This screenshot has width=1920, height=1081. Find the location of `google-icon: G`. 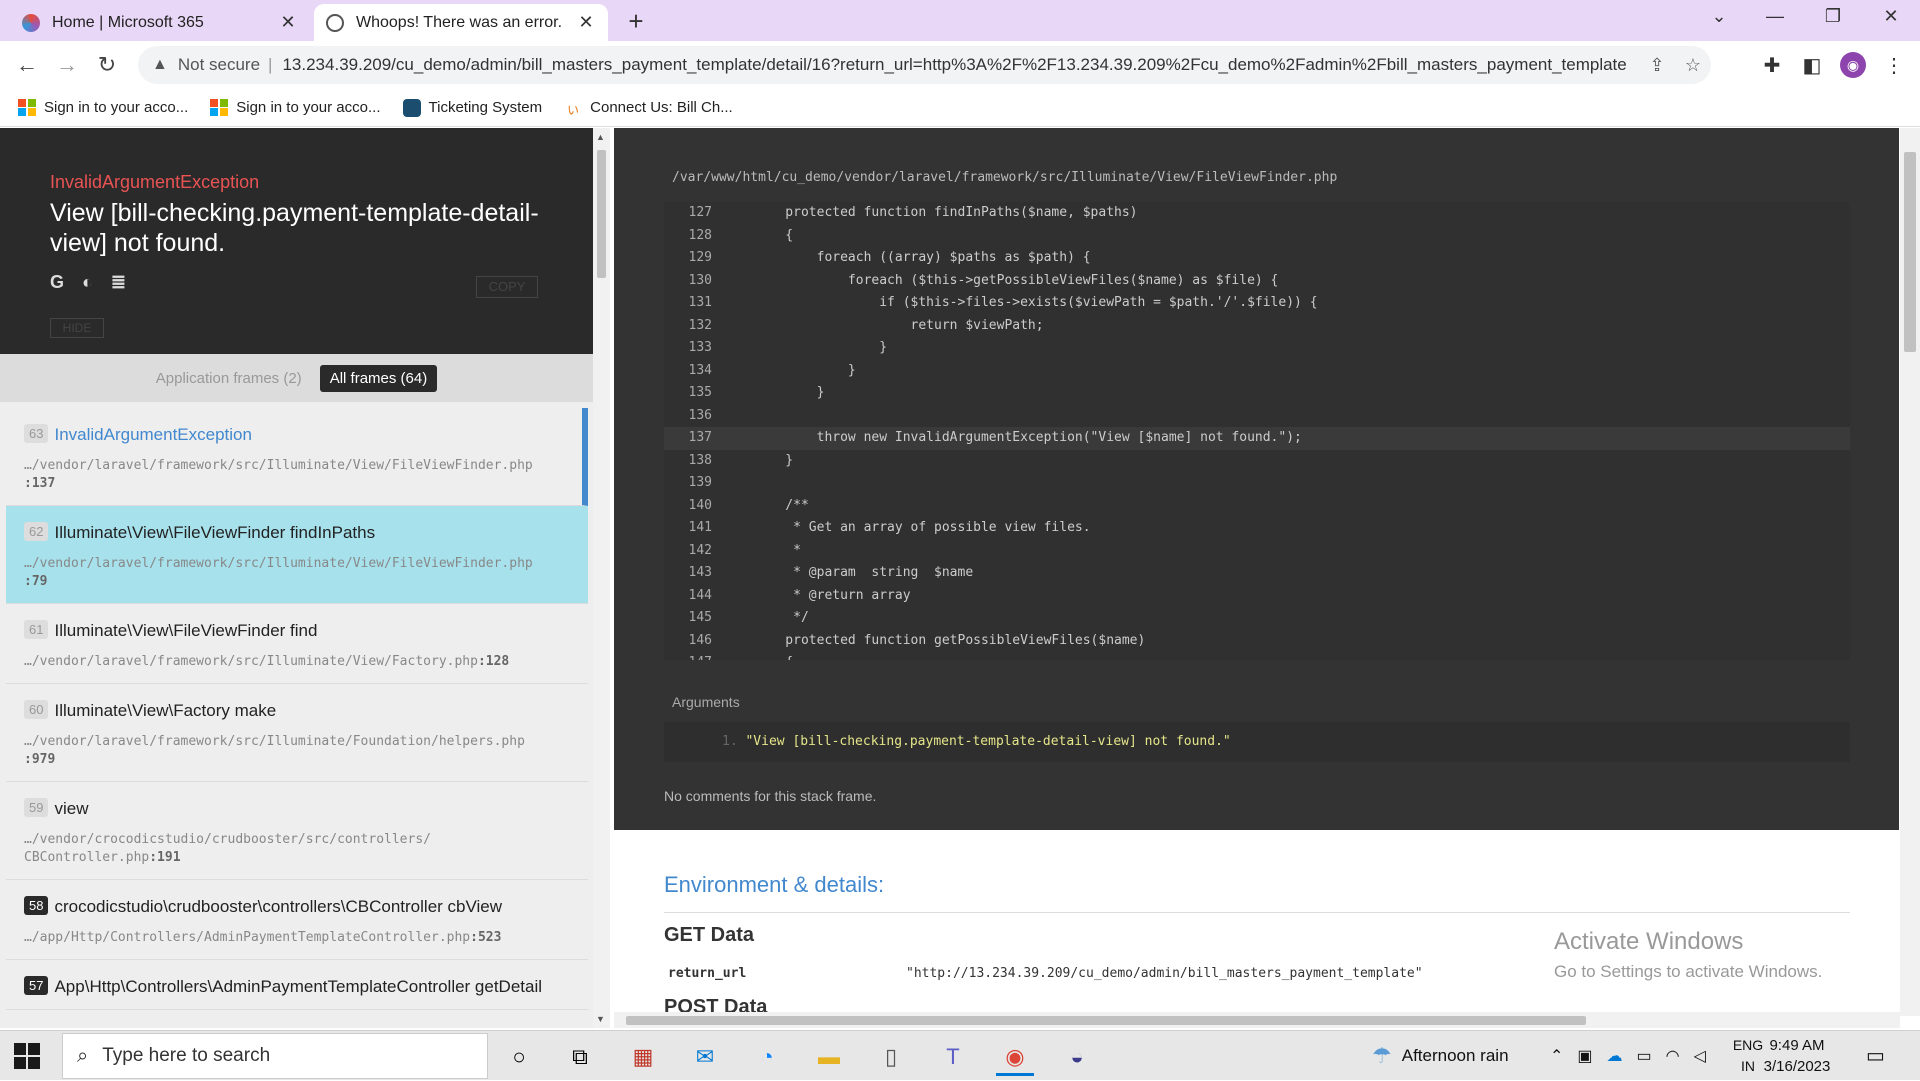

google-icon: G is located at coordinates (57, 282).